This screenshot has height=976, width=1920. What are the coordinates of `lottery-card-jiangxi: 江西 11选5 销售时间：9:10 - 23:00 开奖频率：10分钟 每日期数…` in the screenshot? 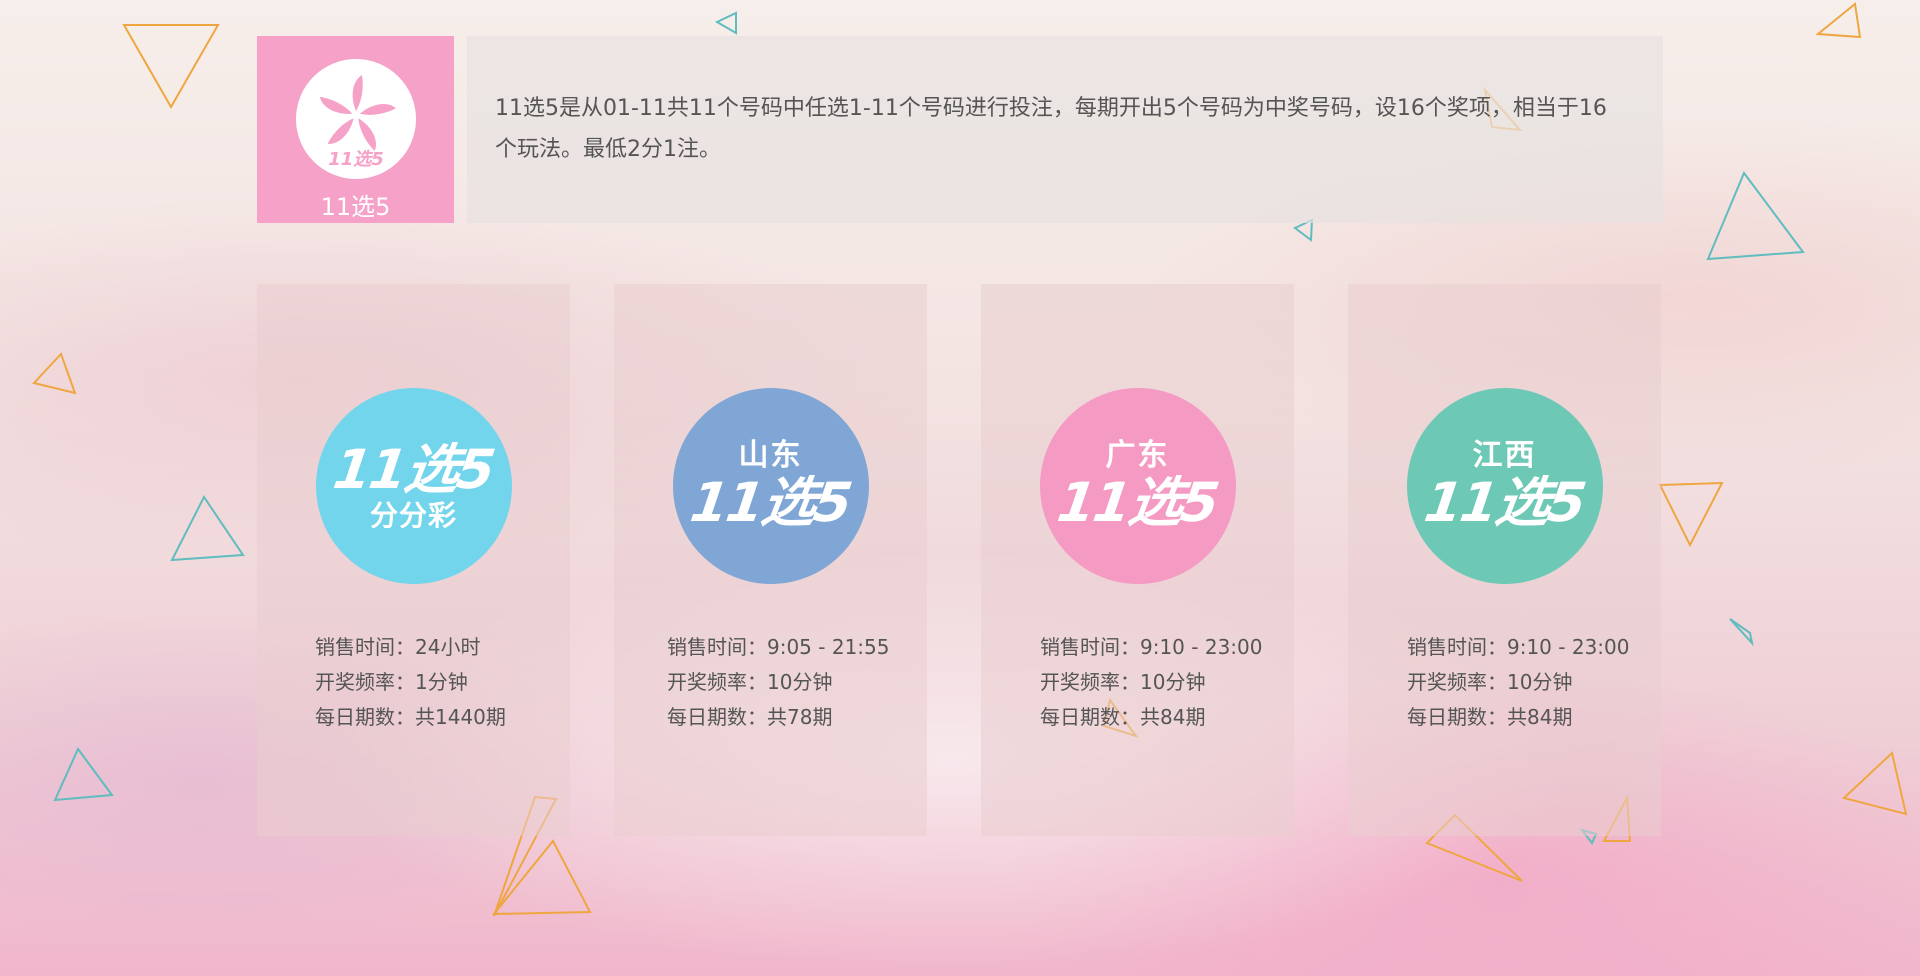 It's located at (1504, 560).